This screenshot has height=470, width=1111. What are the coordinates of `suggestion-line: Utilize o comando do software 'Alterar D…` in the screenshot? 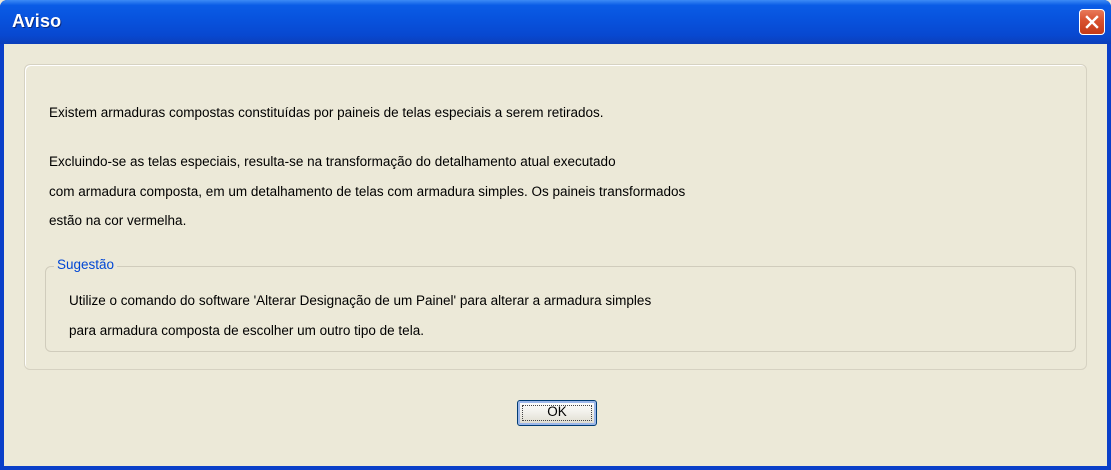 It's located at (360, 300).